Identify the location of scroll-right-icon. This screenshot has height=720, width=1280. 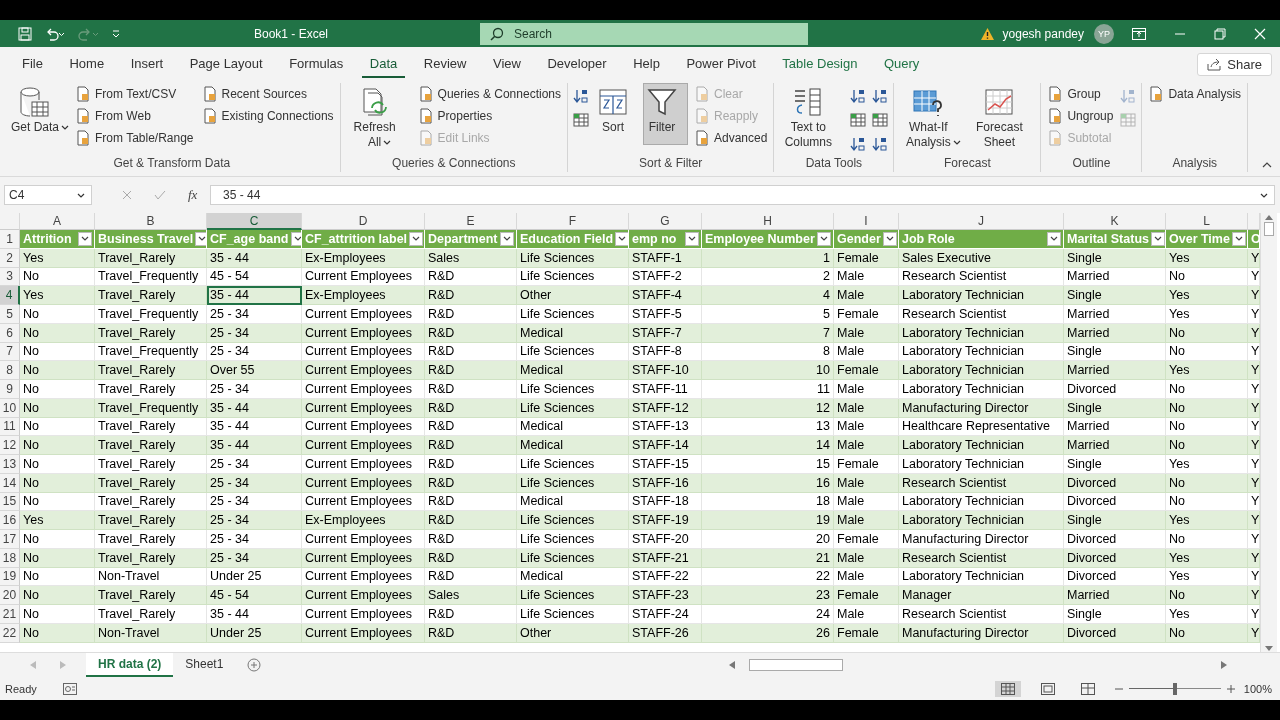
(1224, 665).